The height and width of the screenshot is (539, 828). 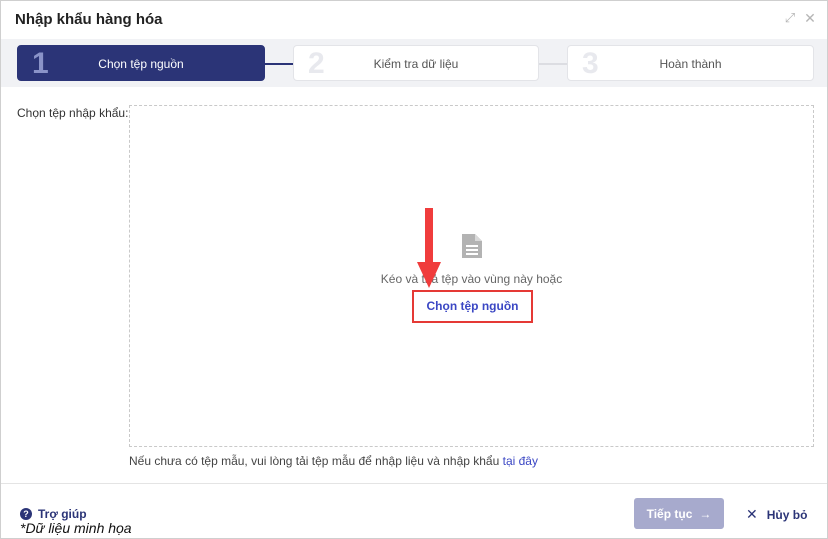 I want to click on step-check-data: 2 Kiểm tra dữ liệu, so click(x=416, y=63).